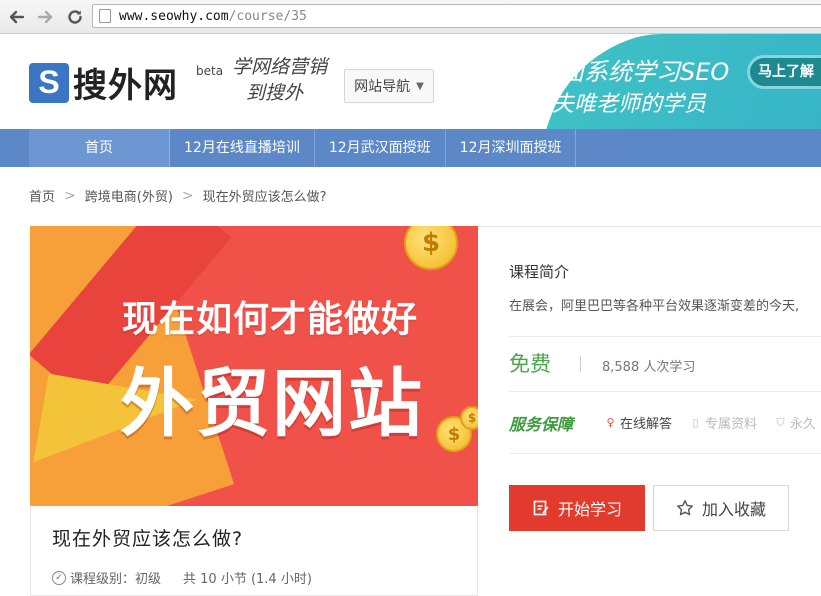 The width and height of the screenshot is (821, 596). I want to click on banner-line1: 全面系统学习SEO, so click(633, 72).